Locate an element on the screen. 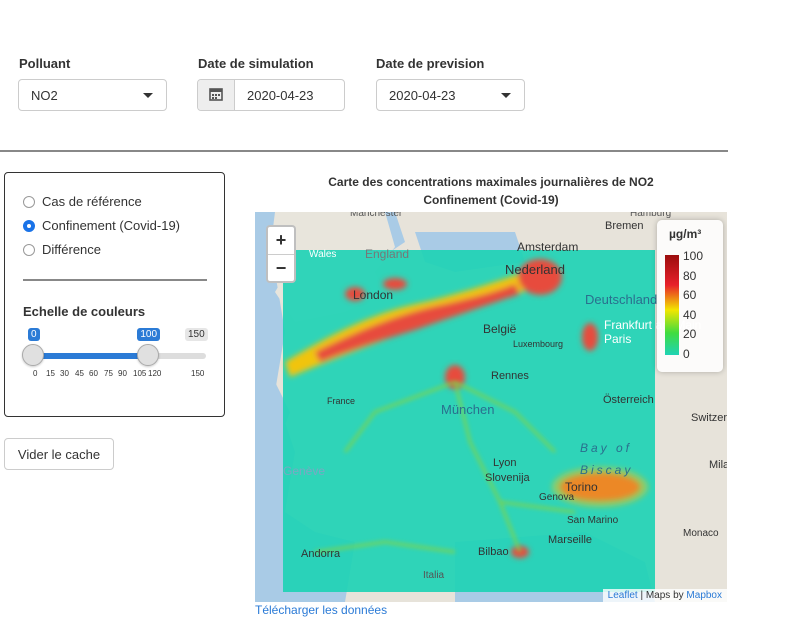 This screenshot has height=632, width=800. map-subtitle: Confinement (Covid-19) is located at coordinates (491, 200).